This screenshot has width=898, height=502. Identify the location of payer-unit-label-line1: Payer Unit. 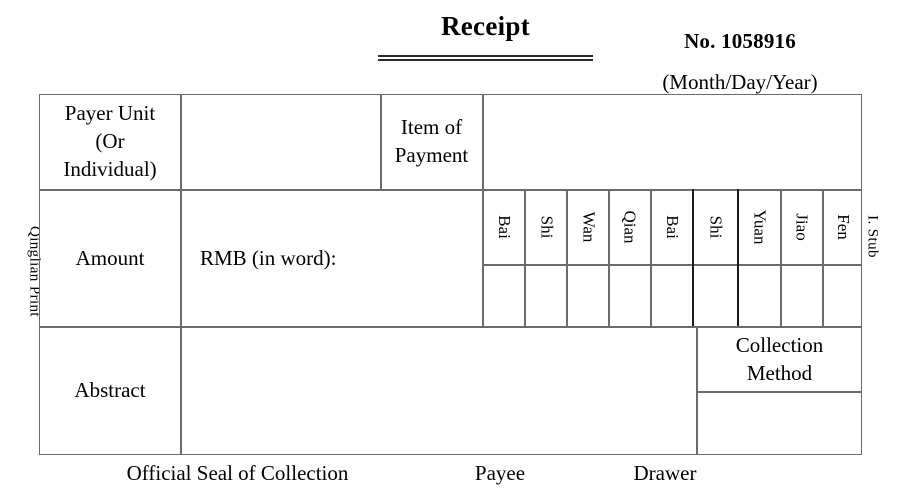
(110, 113).